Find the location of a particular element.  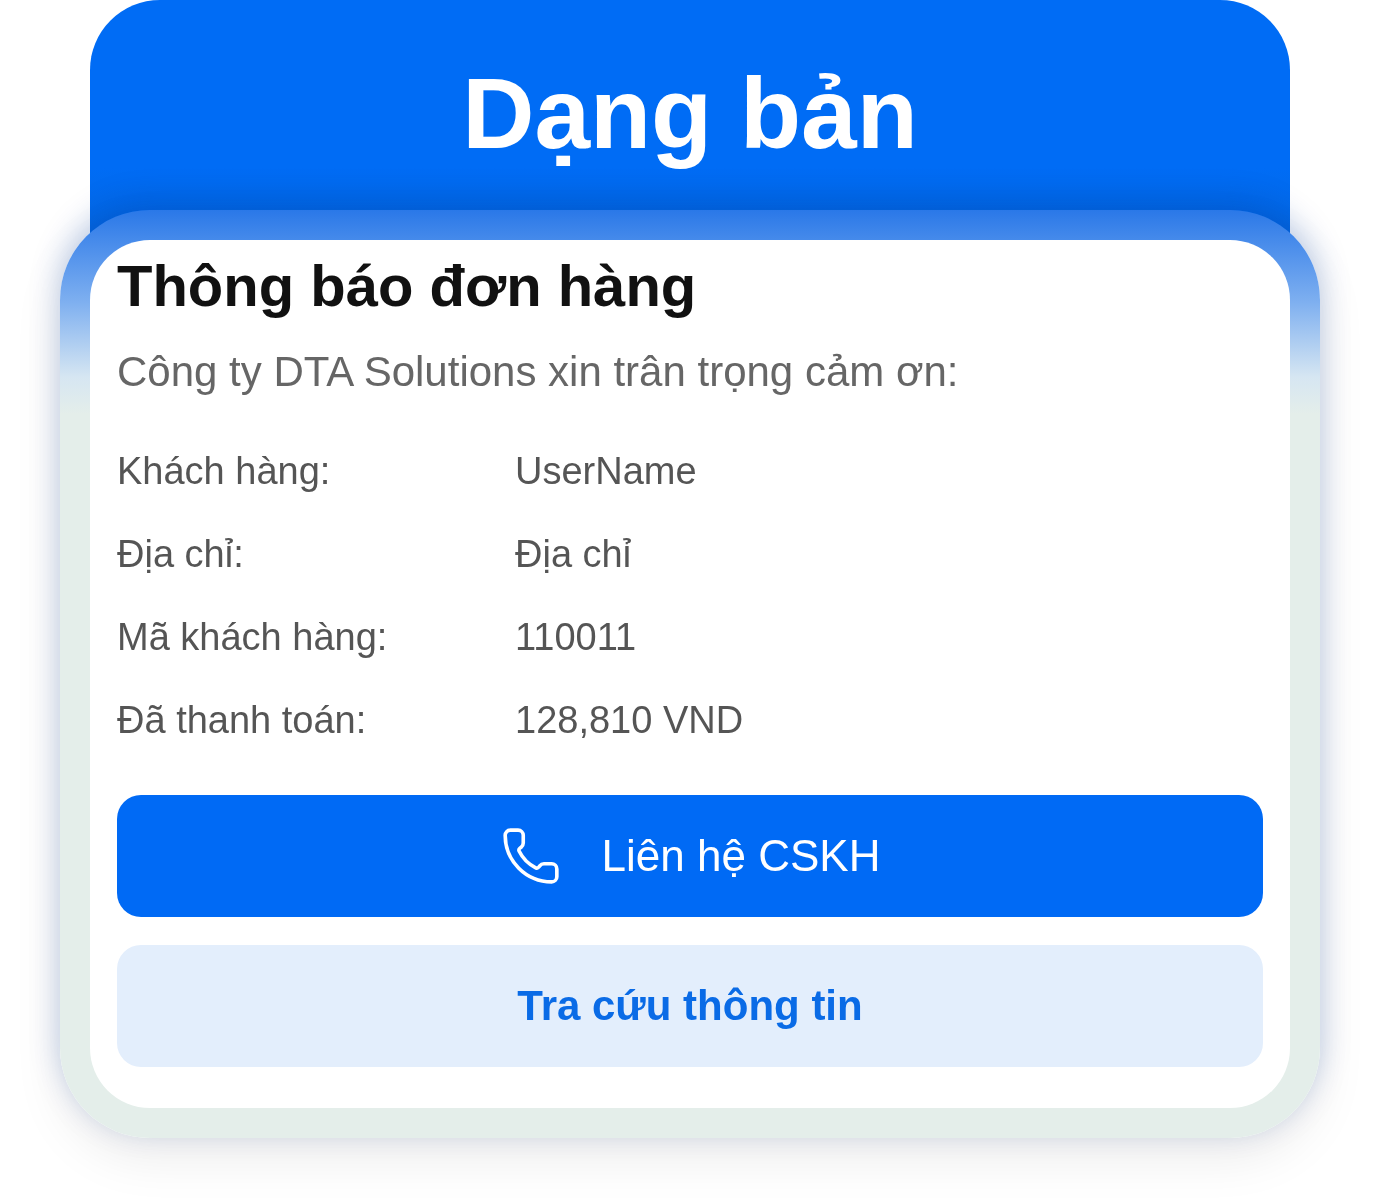

field-value: 128,810 VND is located at coordinates (629, 720).